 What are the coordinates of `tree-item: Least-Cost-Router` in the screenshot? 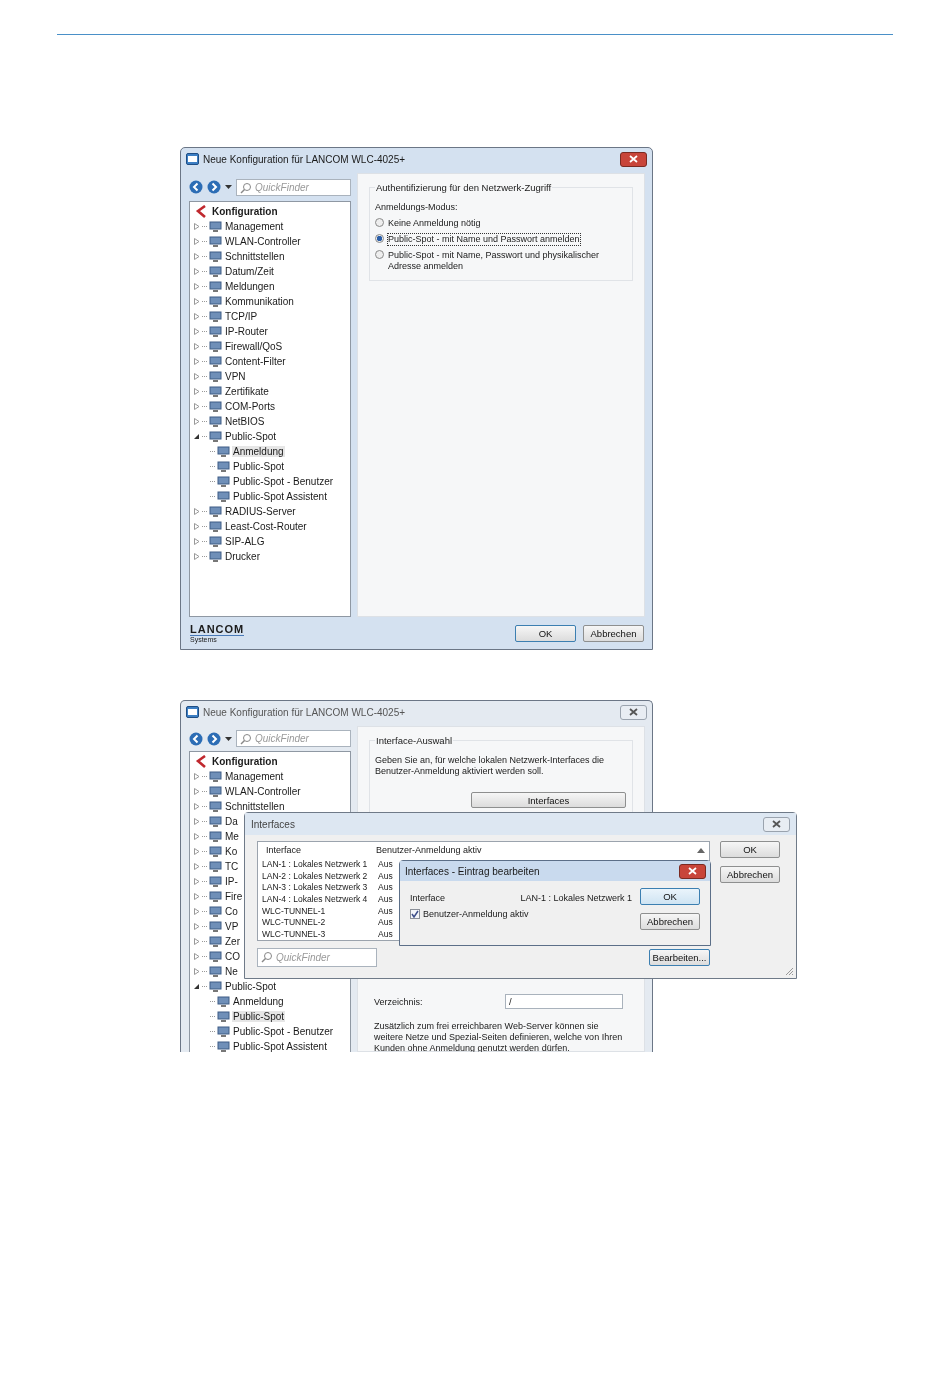 It's located at (266, 526).